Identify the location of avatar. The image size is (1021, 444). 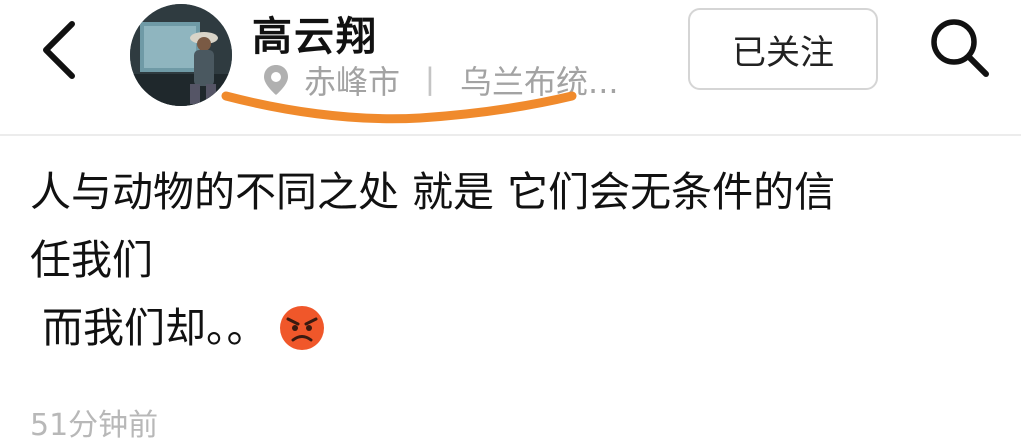
(181, 55).